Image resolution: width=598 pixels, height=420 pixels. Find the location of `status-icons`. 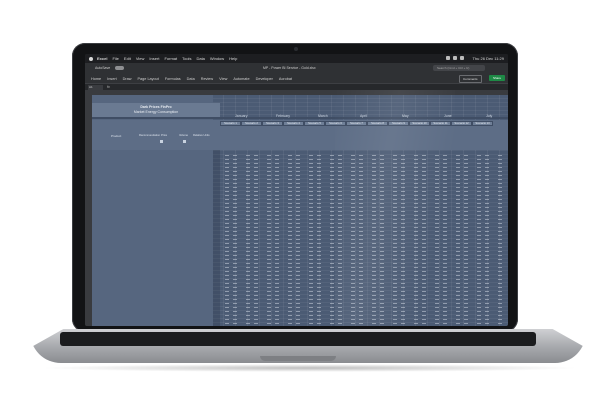

status-icons is located at coordinates (455, 58).